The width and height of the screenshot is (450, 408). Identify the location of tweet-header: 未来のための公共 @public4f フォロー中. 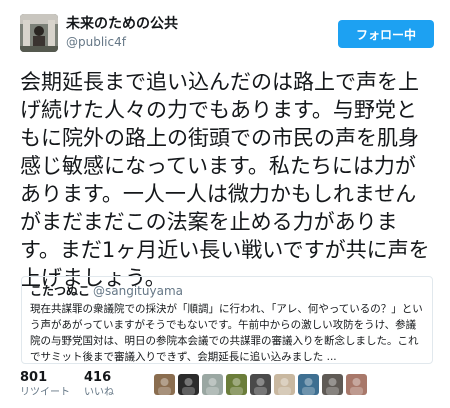
(227, 36).